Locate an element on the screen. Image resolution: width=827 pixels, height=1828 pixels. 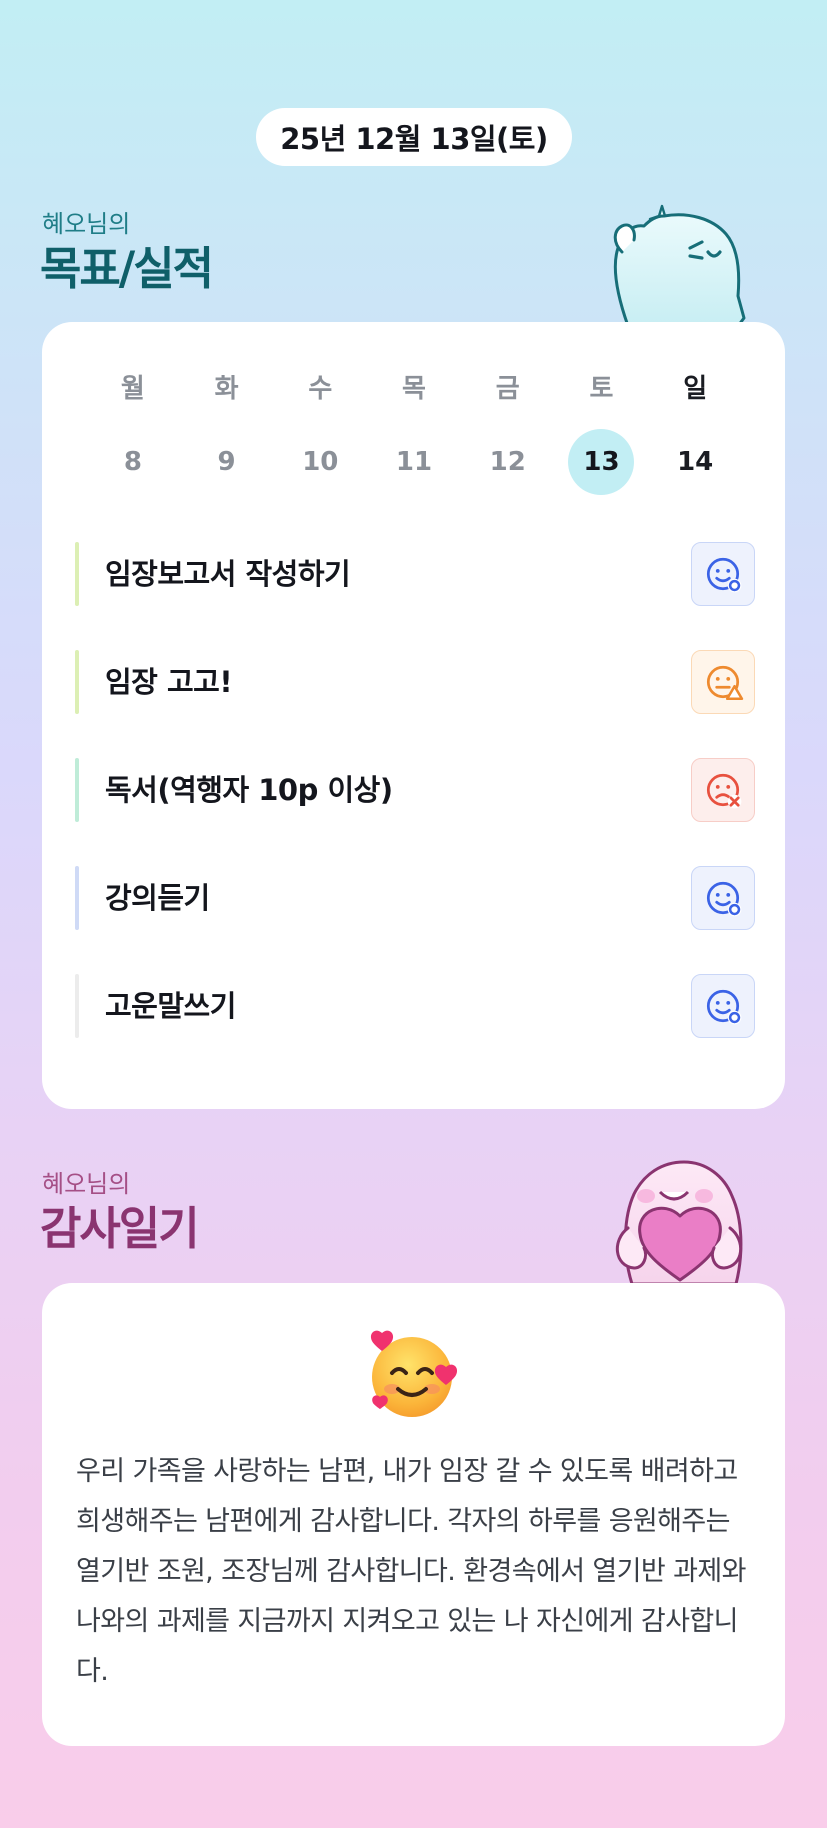
date-cell: 11 is located at coordinates (414, 462).